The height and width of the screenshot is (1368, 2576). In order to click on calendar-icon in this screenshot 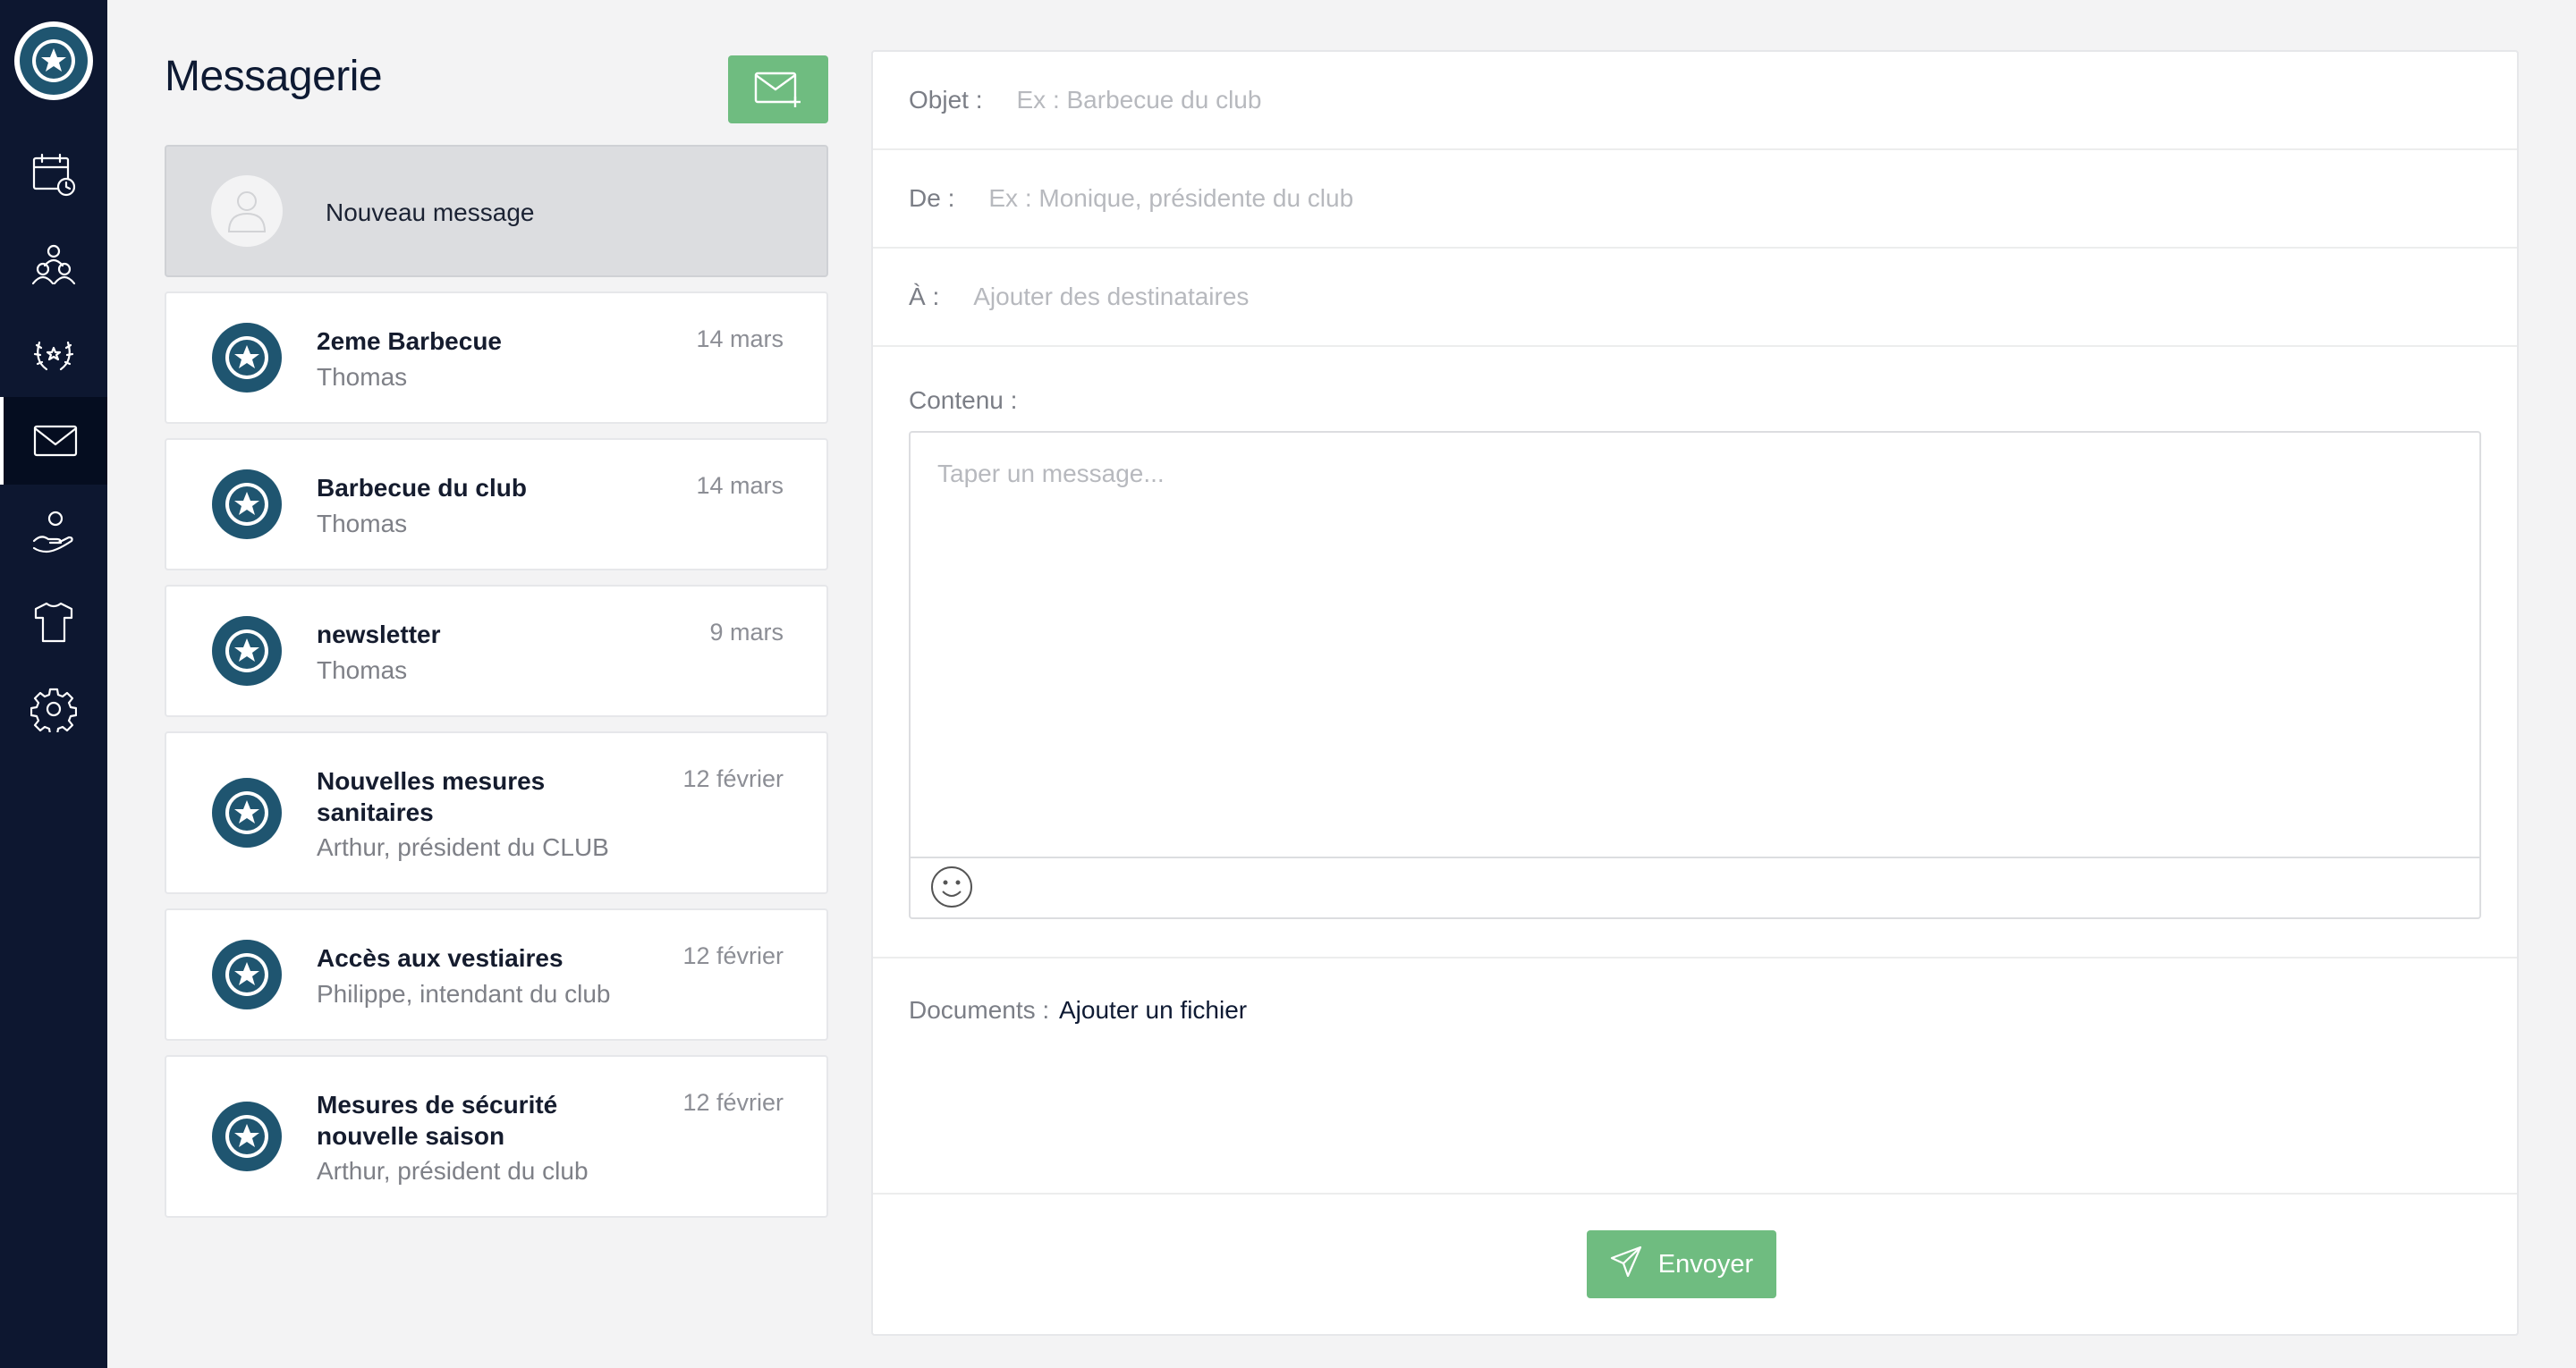, I will do `click(54, 175)`.